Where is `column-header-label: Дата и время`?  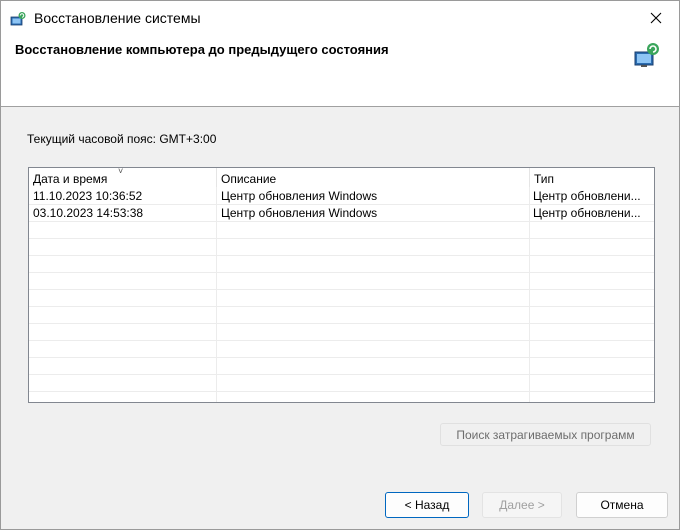 column-header-label: Дата и время is located at coordinates (70, 179).